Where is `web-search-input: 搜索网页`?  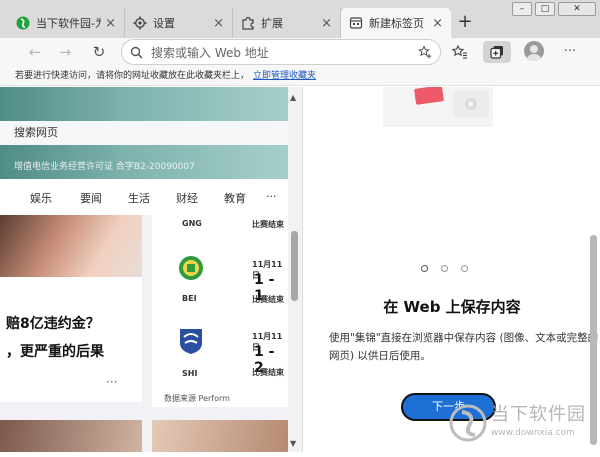
web-search-input: 搜索网页 is located at coordinates (144, 133).